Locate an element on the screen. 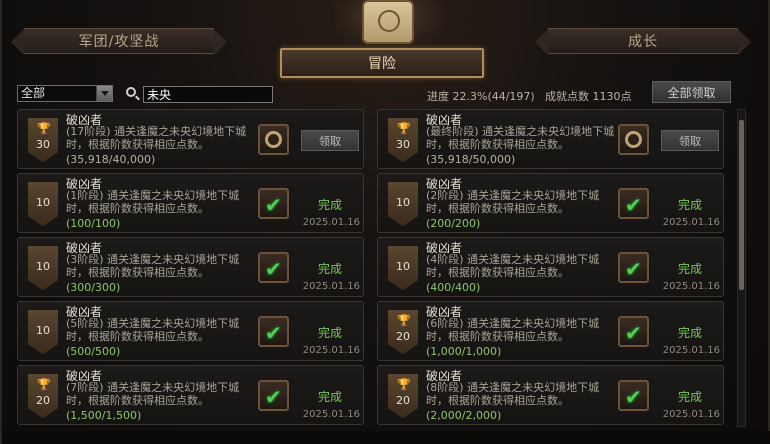  scroll-down-arrow is located at coordinates (741, 422).